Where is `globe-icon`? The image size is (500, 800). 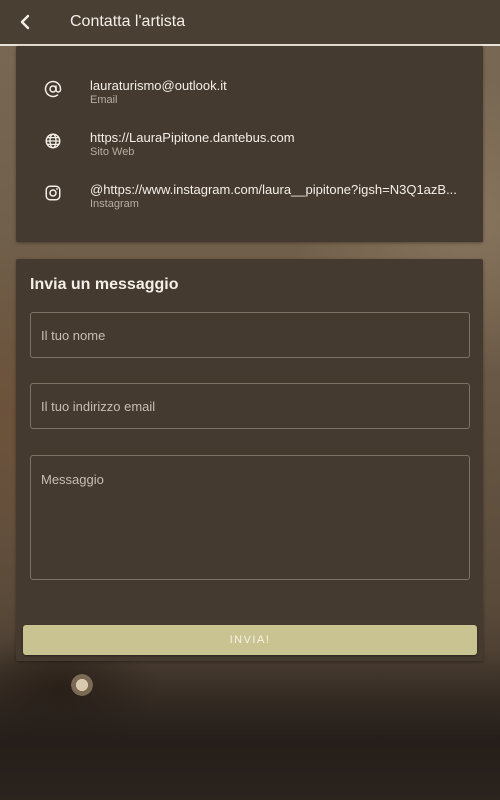 globe-icon is located at coordinates (53, 141).